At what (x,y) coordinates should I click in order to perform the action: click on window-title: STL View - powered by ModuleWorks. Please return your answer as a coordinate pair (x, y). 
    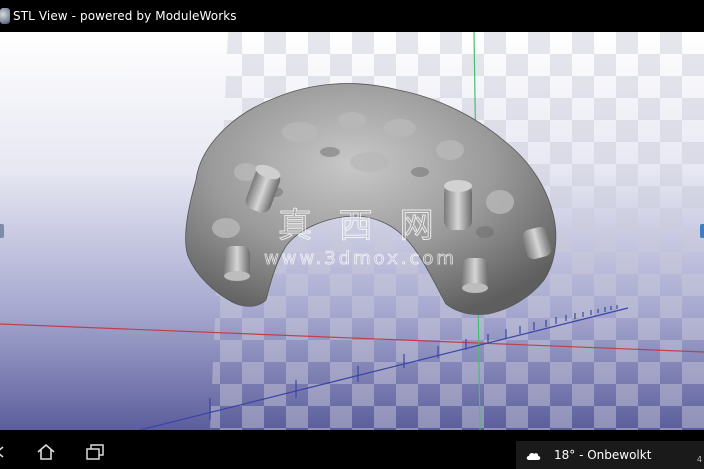
    Looking at the image, I should click on (125, 16).